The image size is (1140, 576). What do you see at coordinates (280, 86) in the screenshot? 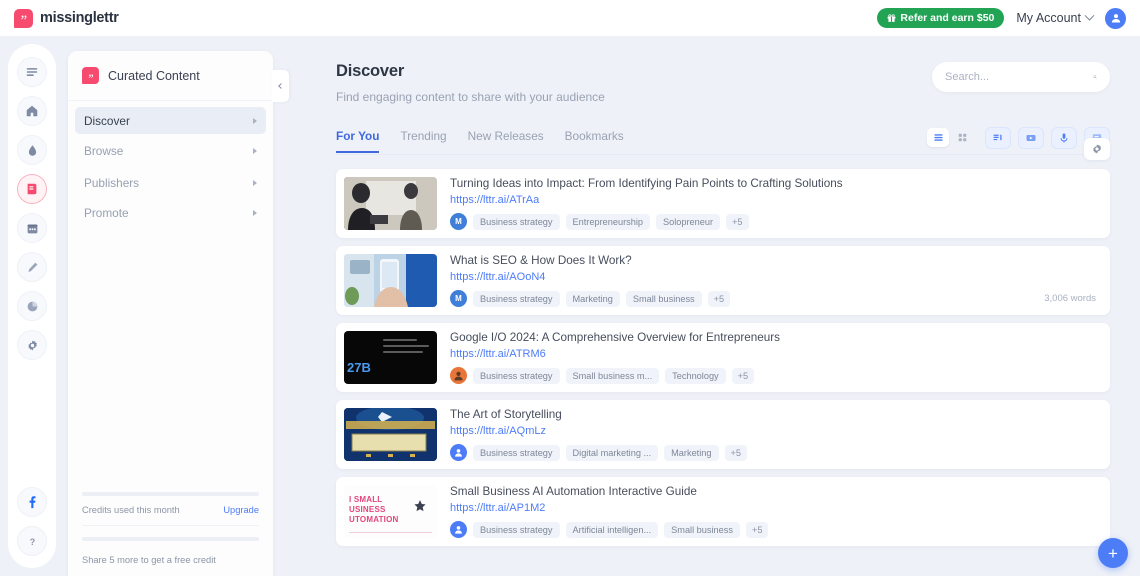
I see `collapse-sidebar-button` at bounding box center [280, 86].